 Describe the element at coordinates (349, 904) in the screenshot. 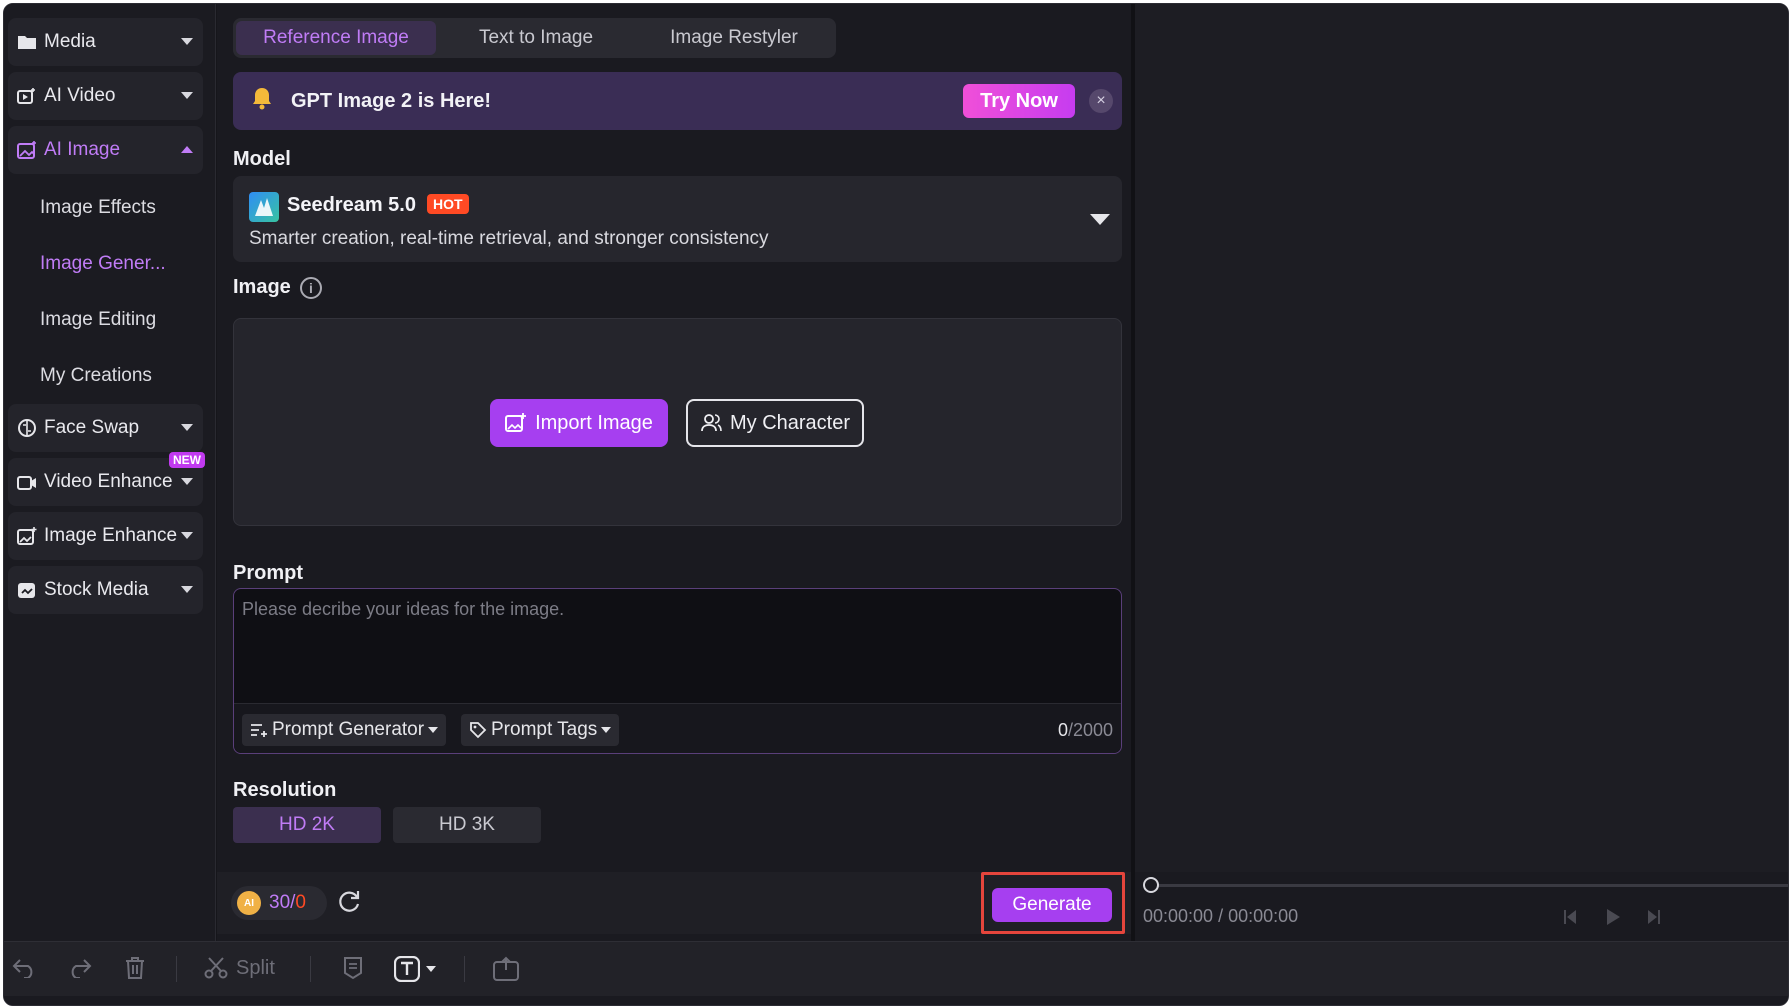

I see `refresh-icon` at that location.